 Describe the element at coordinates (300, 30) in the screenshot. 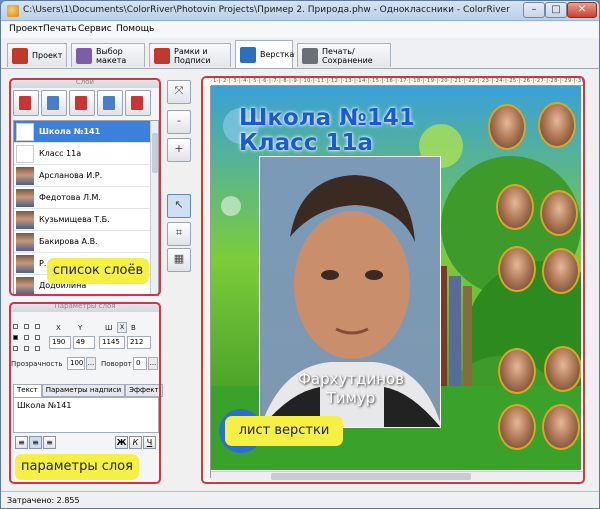

I see `menu-bar: Проект Печать Сервис Помощь` at that location.